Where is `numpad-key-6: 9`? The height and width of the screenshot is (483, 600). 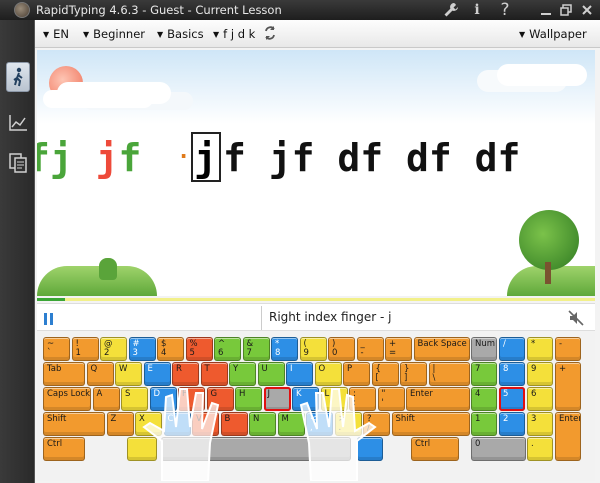
numpad-key-6: 9 is located at coordinates (540, 374).